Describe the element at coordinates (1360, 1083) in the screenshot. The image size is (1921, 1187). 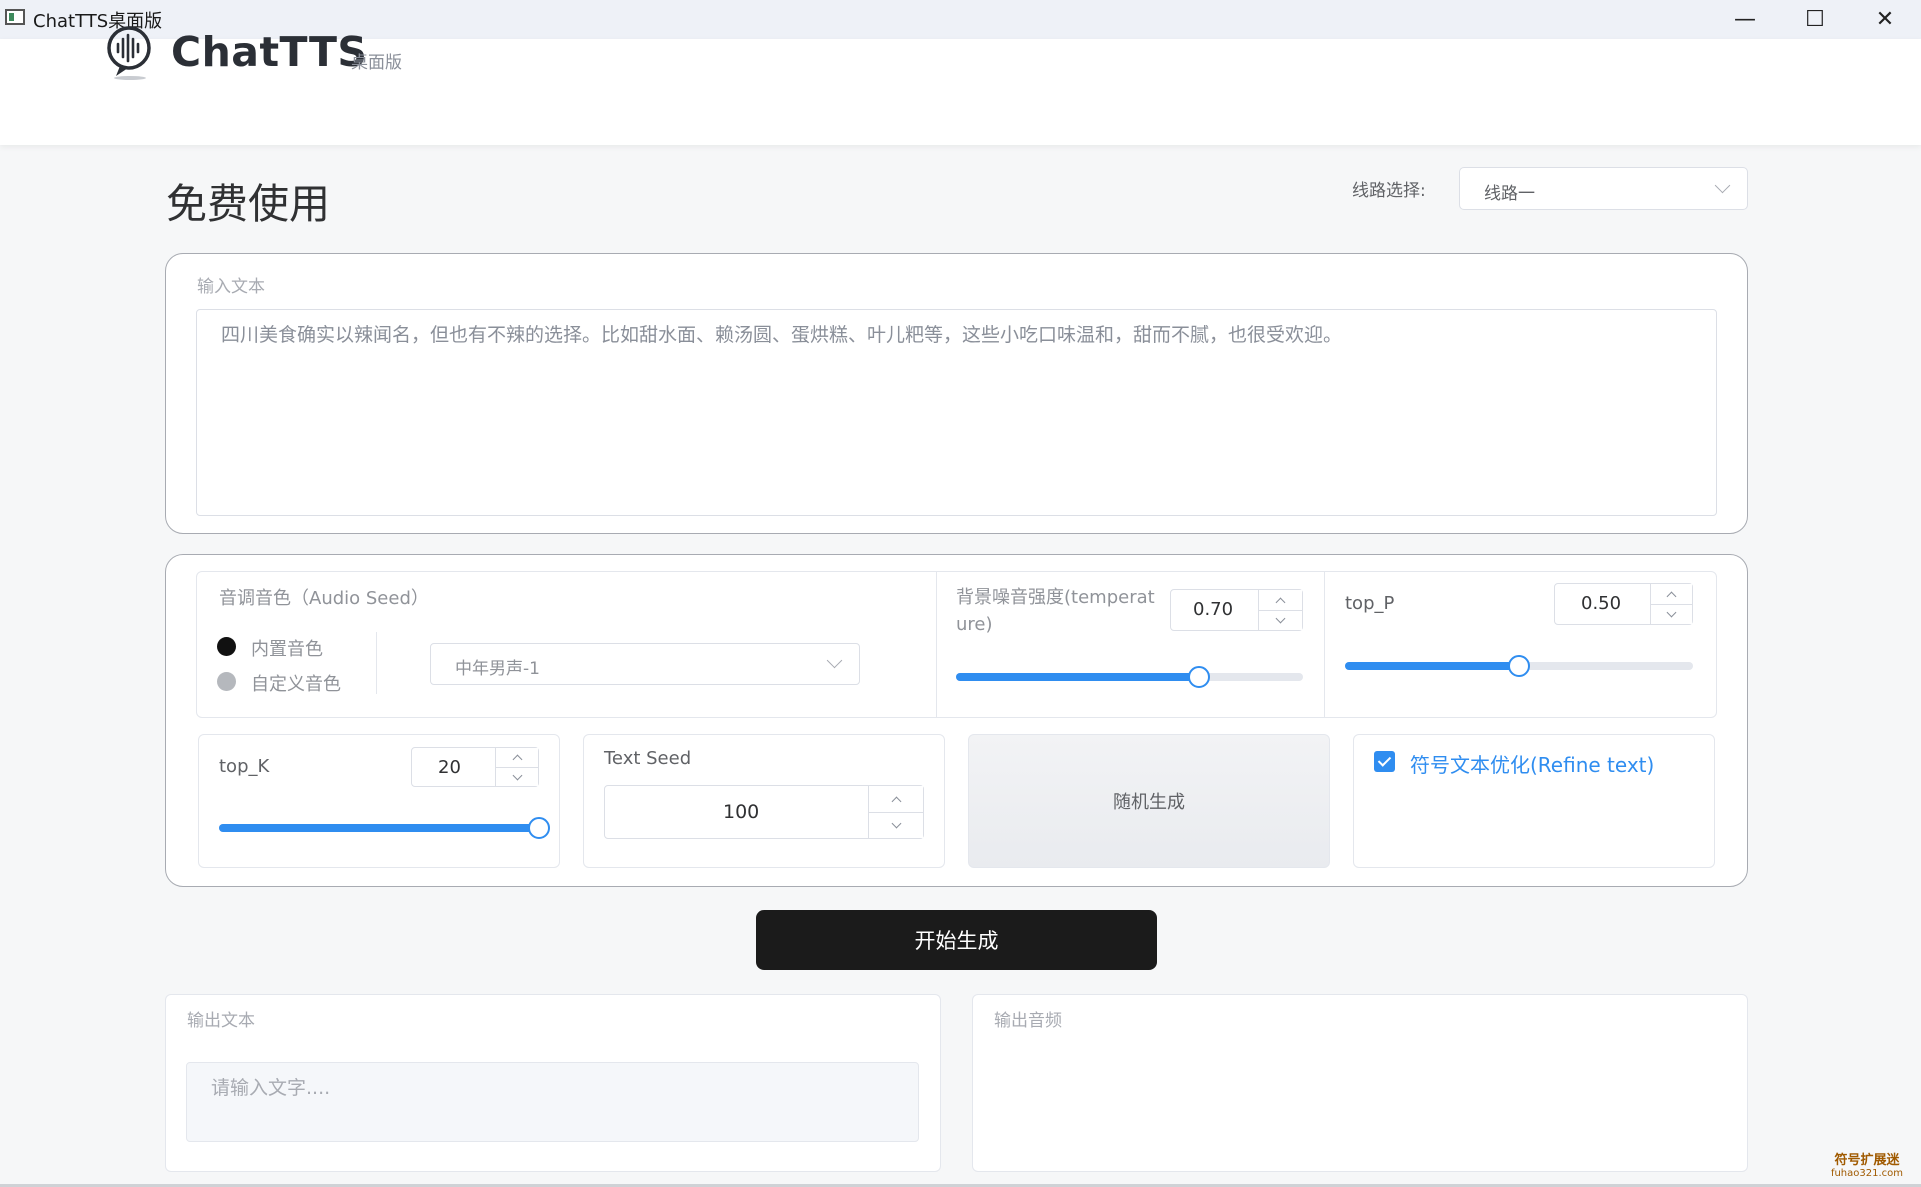
I see `output-audio-card` at that location.